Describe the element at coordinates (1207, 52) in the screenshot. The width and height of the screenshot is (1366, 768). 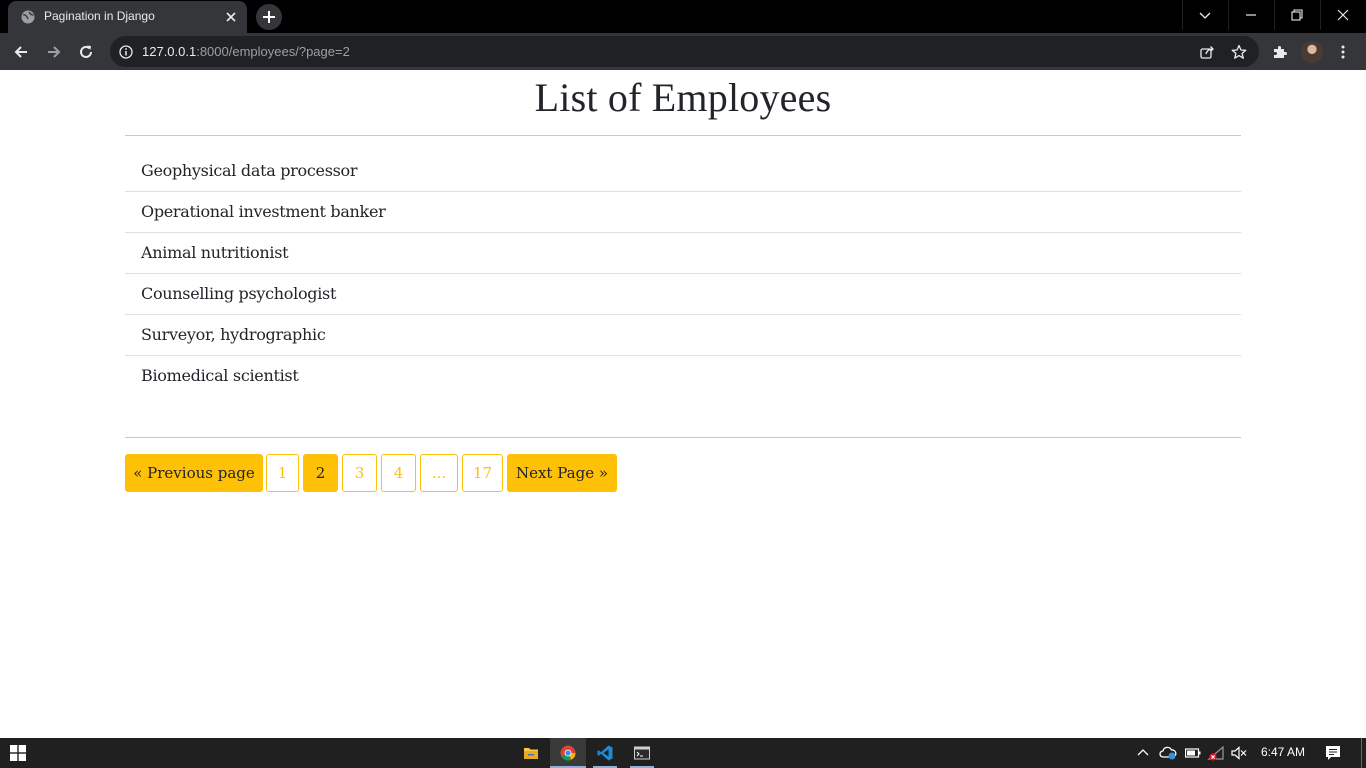
I see `share-icon` at that location.